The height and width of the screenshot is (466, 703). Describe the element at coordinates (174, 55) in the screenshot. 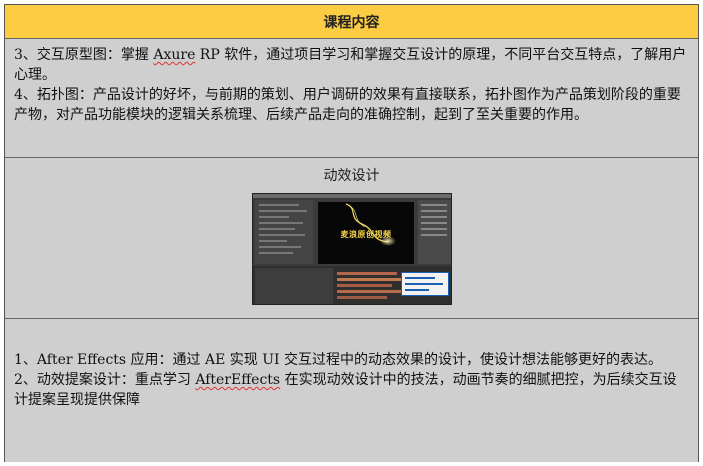

I see `item-3-axure-word: Axure` at that location.